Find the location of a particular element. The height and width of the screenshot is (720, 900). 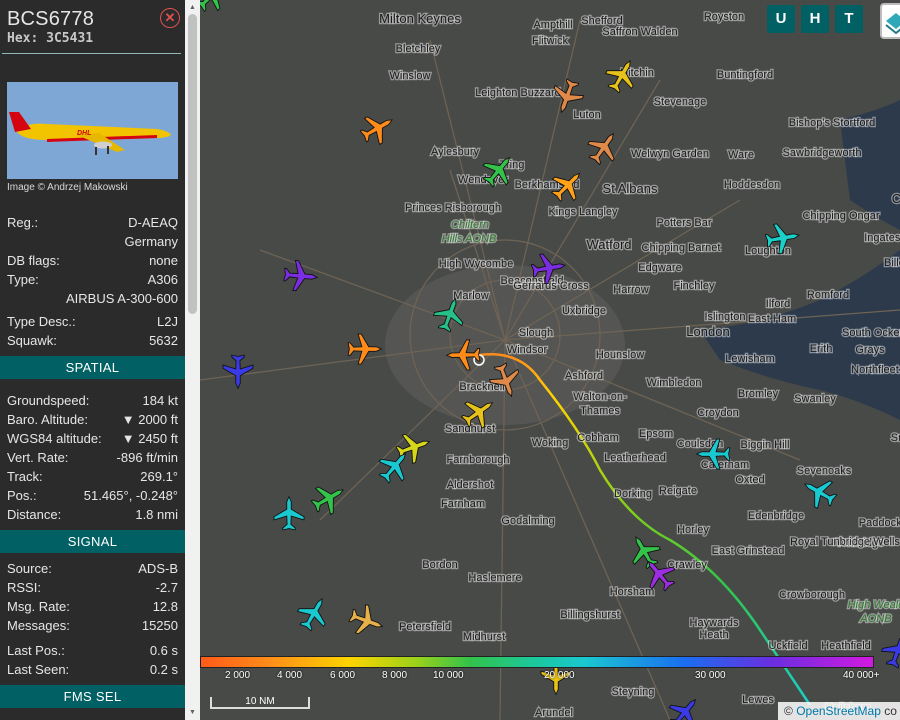

place-label: Leighton Buzzard is located at coordinates (518, 93).